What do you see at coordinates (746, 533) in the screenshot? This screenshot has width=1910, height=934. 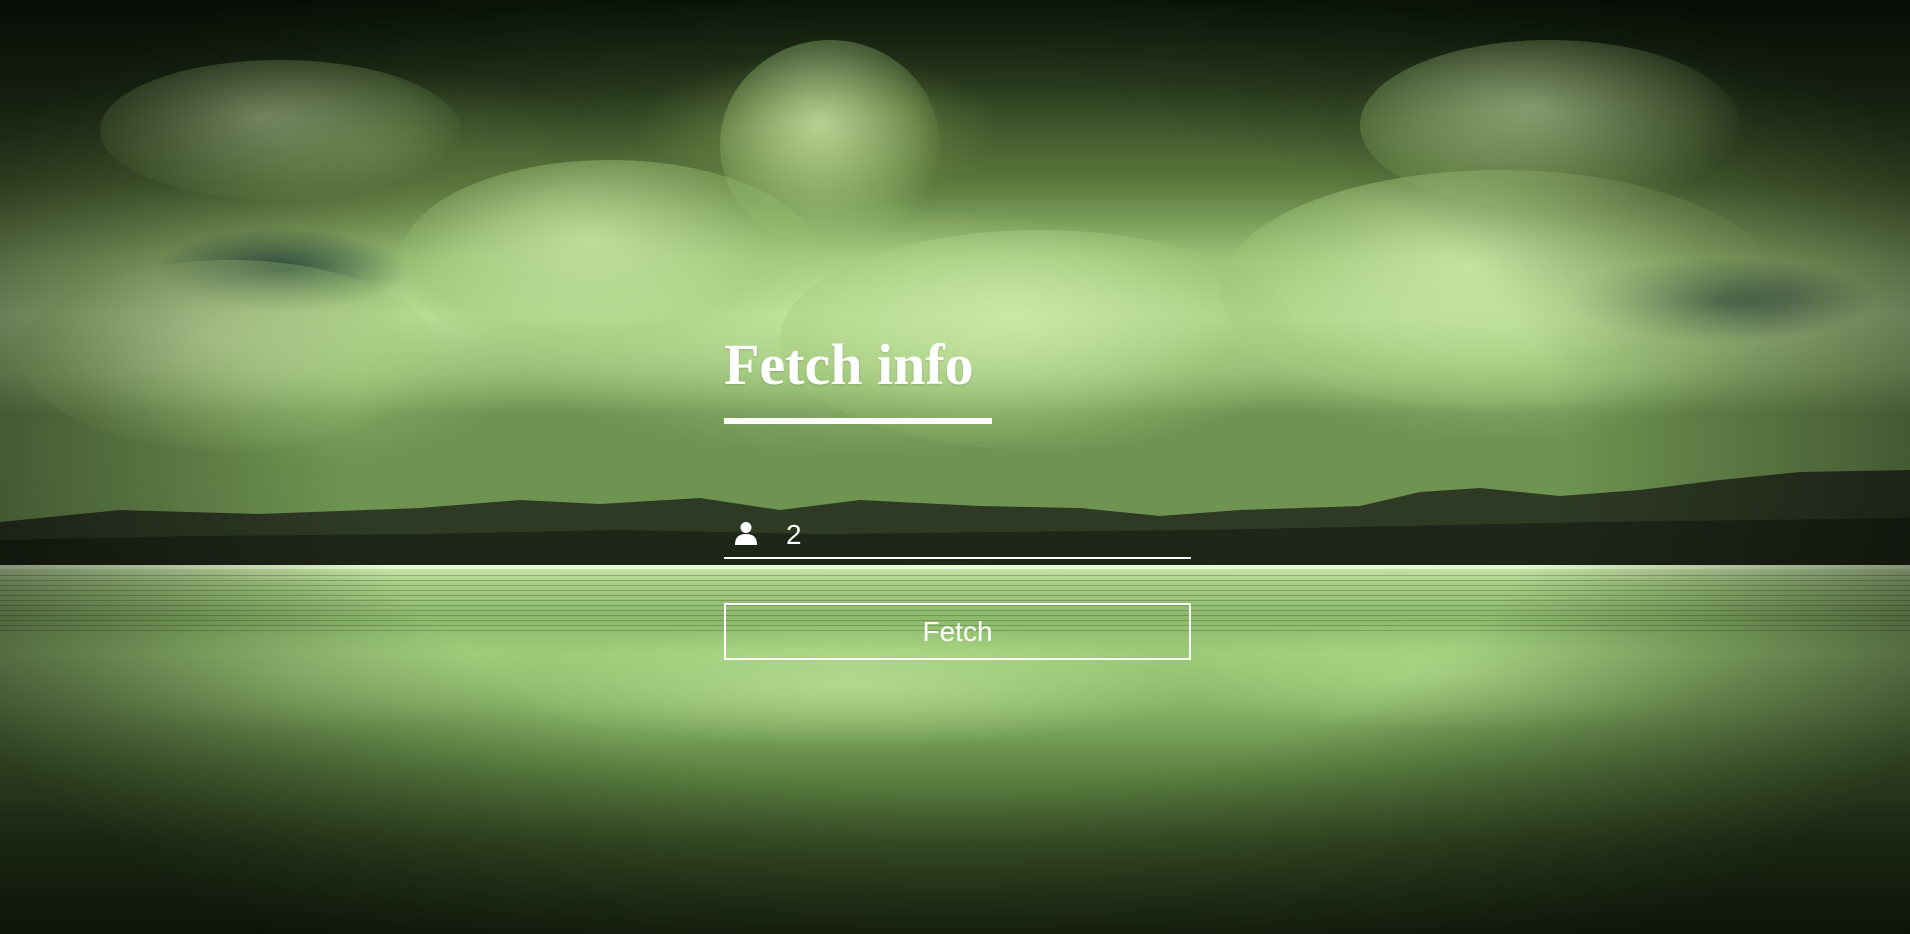 I see `user-icon` at bounding box center [746, 533].